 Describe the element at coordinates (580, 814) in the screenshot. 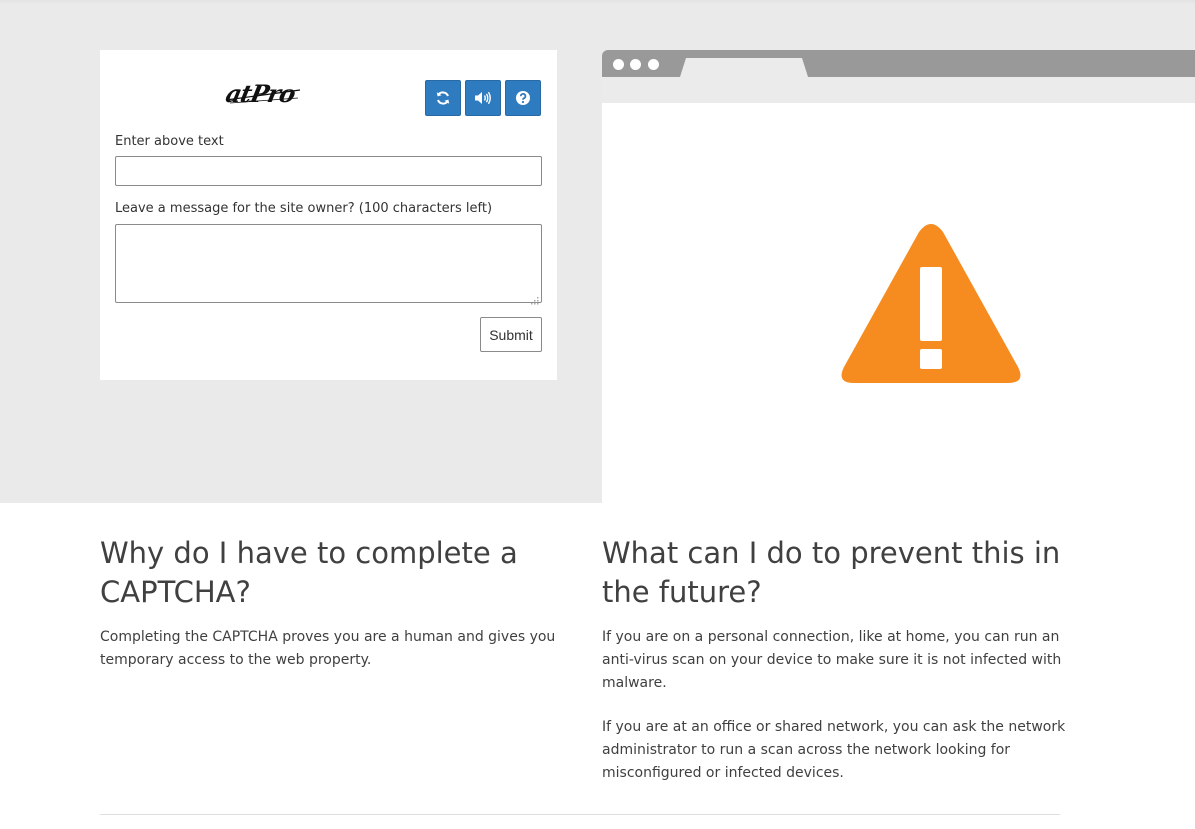

I see `footer-divider` at that location.